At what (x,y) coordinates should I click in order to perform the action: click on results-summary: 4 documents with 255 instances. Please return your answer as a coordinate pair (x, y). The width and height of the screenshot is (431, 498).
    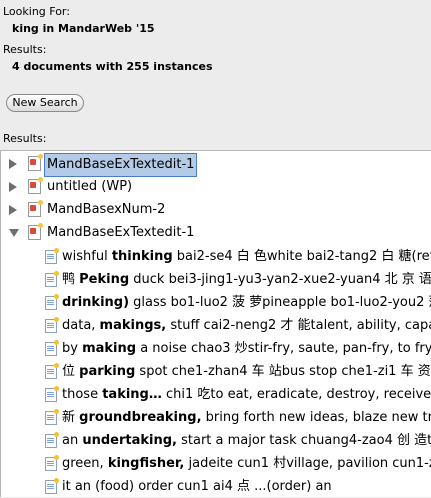
    Looking at the image, I should click on (112, 66).